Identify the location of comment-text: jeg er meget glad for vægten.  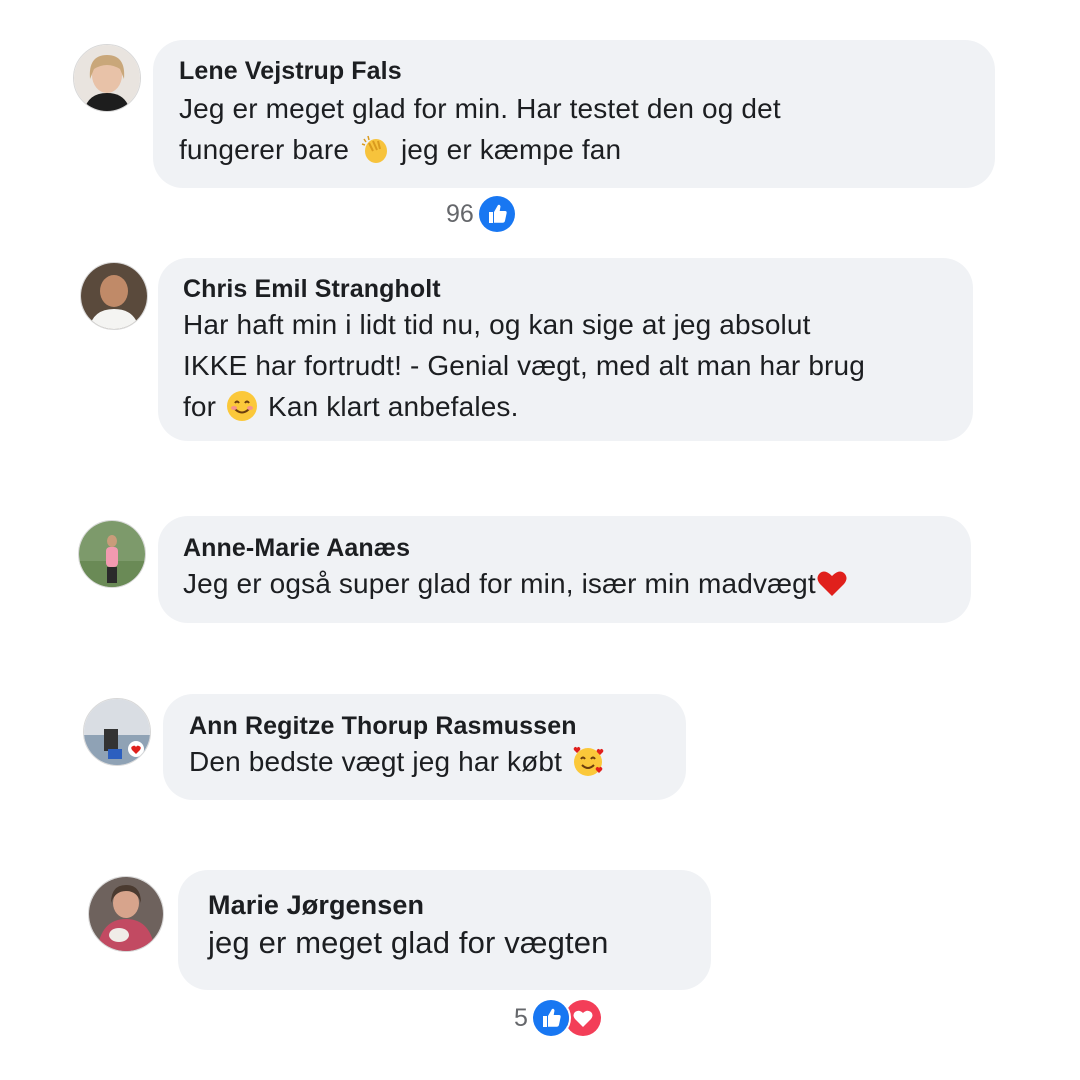
(408, 942).